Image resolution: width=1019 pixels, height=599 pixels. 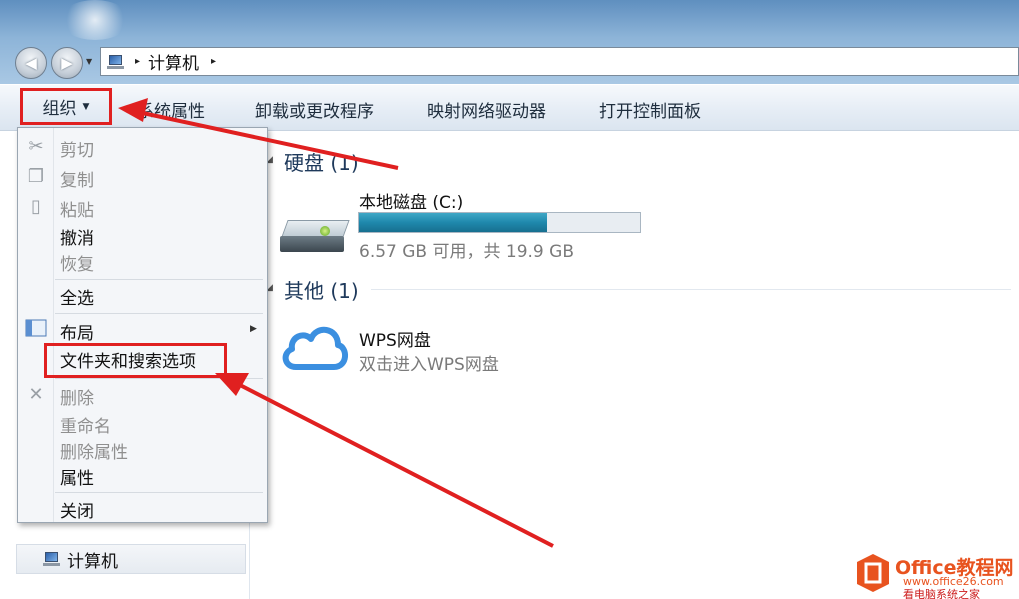 I want to click on nav-item-computer: 计算机, so click(x=131, y=559).